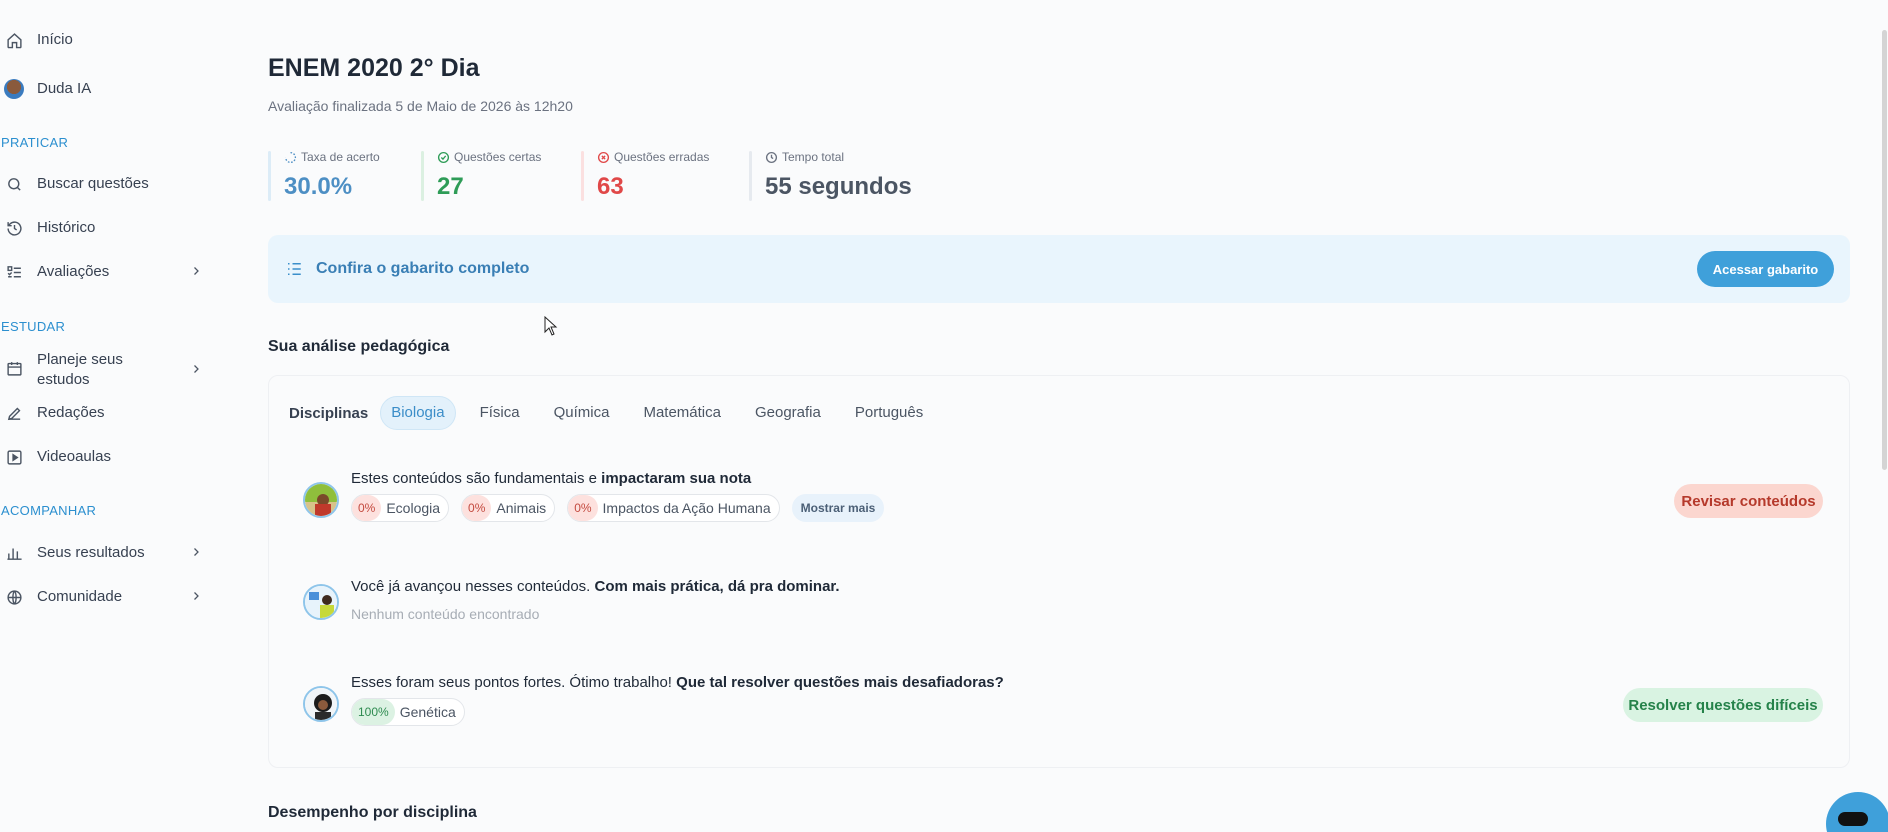  Describe the element at coordinates (445, 614) in the screenshot. I see `empty-state: Nenhum conteúdo encontrado` at that location.